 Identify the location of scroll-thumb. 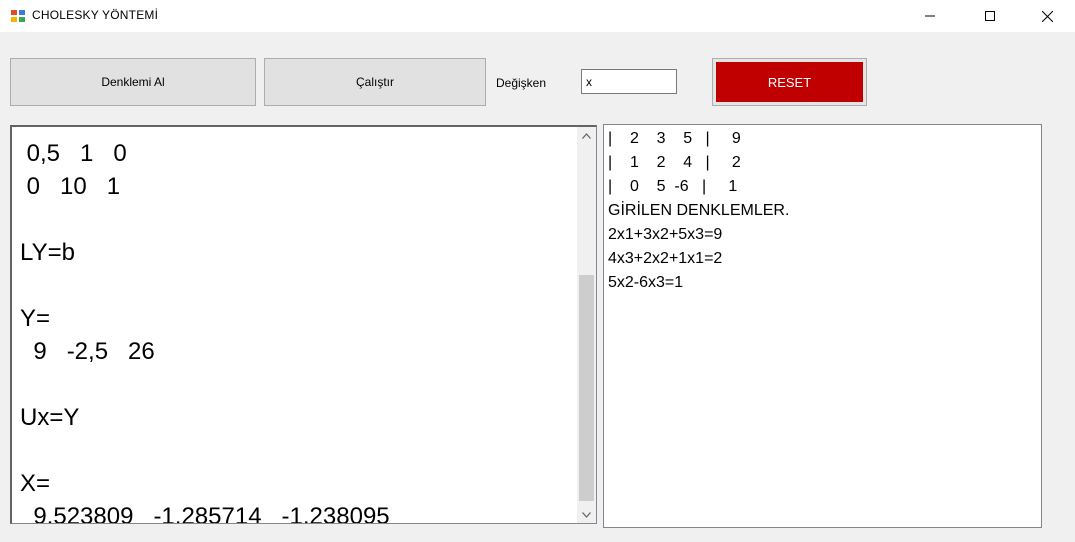
(586, 388).